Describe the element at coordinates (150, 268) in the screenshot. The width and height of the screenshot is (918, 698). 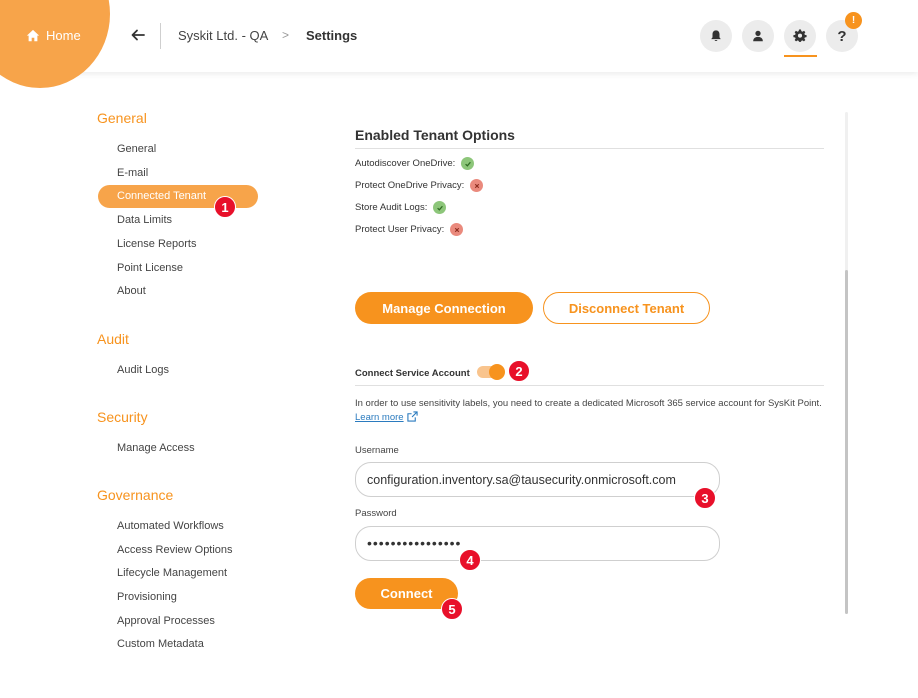
I see `sidebar-item-point-license: Point License` at that location.